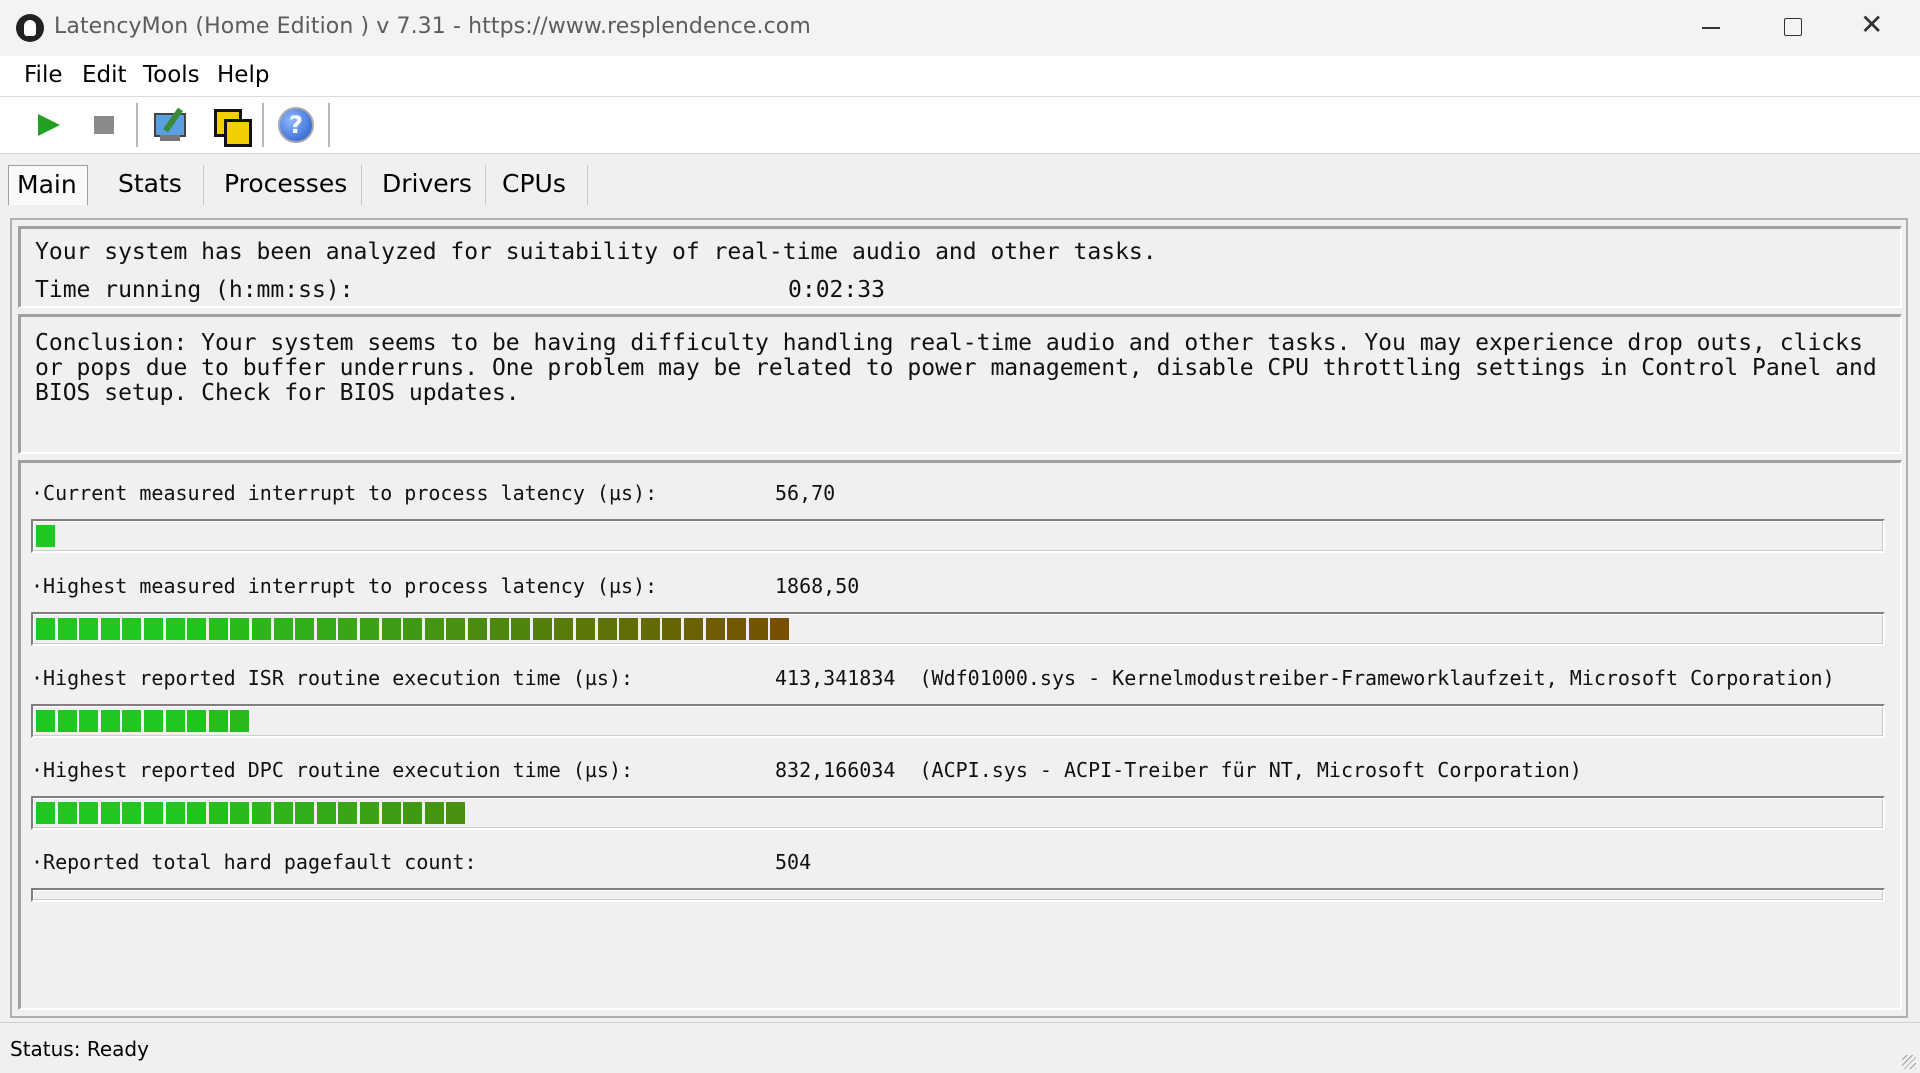  I want to click on close-button: ✕, so click(1875, 28).